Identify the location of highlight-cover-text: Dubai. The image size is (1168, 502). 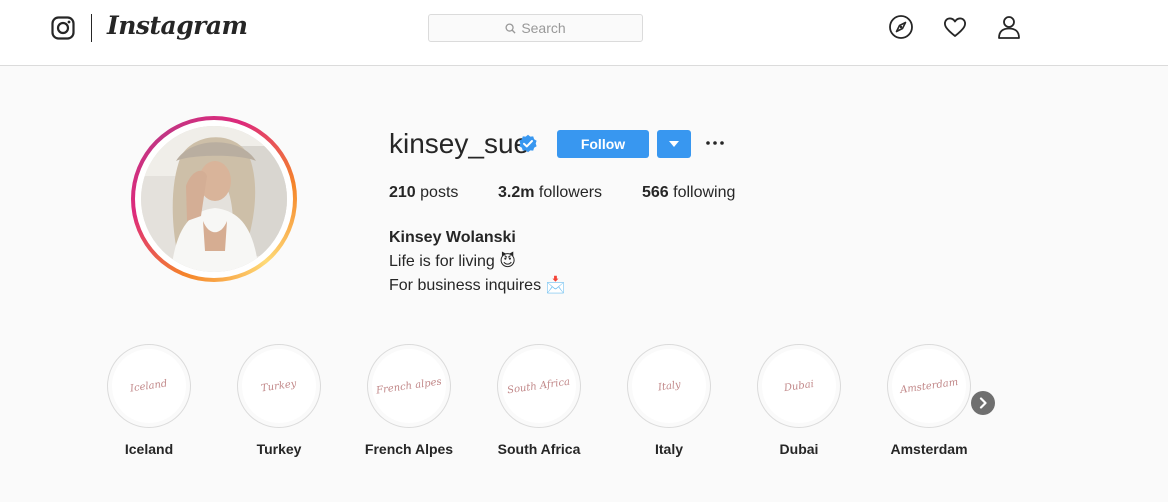
(799, 386).